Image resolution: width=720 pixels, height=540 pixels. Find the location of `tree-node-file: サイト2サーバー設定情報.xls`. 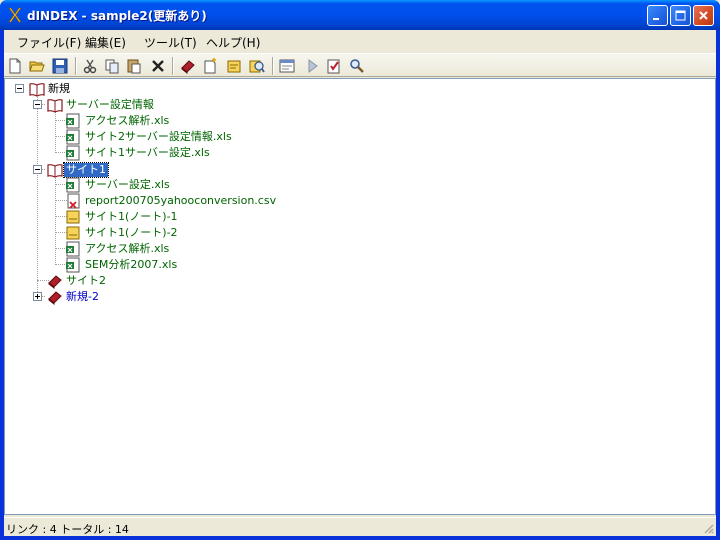

tree-node-file: サイト2サーバー設定情報.xls is located at coordinates (158, 137).